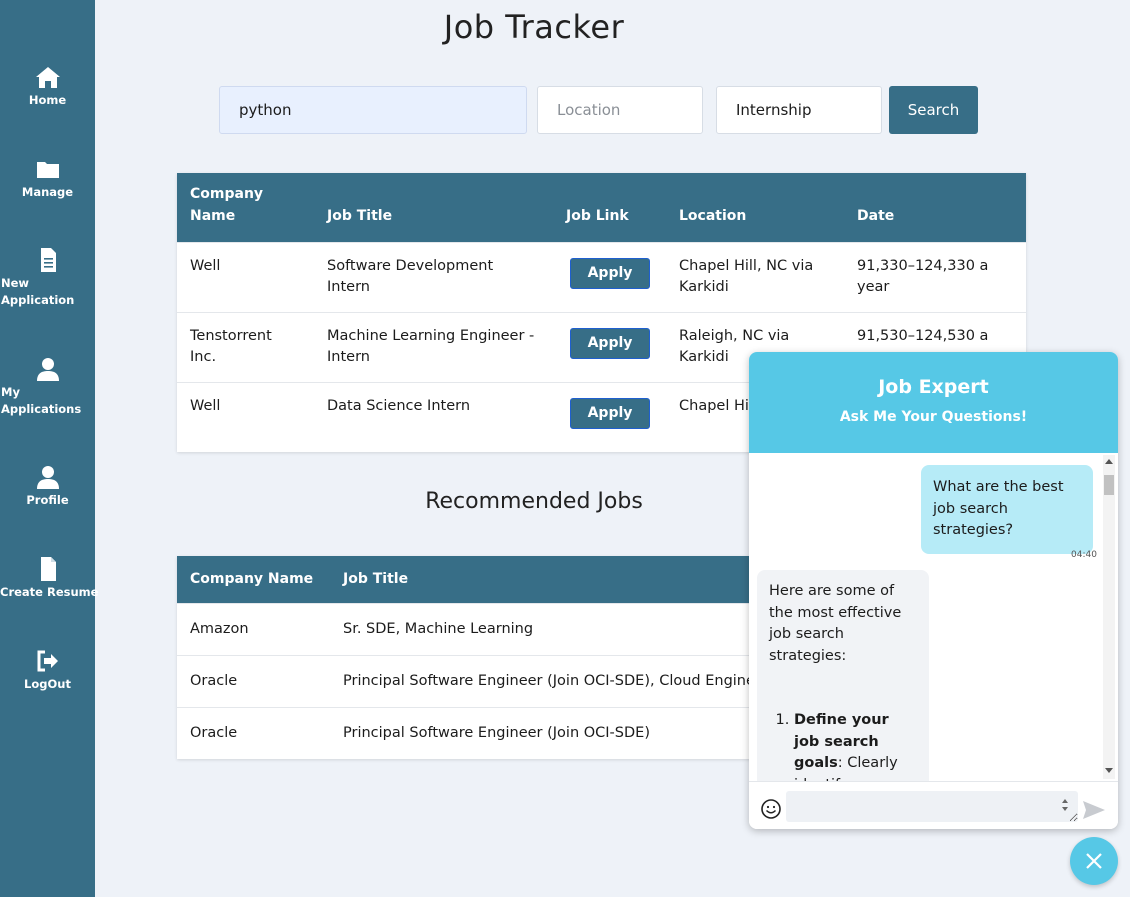 The height and width of the screenshot is (897, 1130). Describe the element at coordinates (433, 416) in the screenshot. I see `job-title-cell: Data Science Intern` at that location.